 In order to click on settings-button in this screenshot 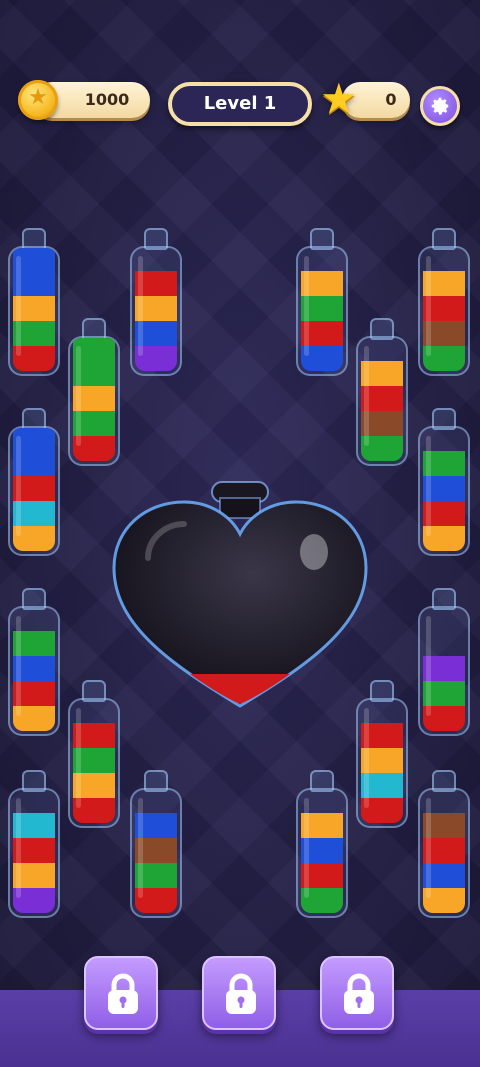, I will do `click(440, 106)`.